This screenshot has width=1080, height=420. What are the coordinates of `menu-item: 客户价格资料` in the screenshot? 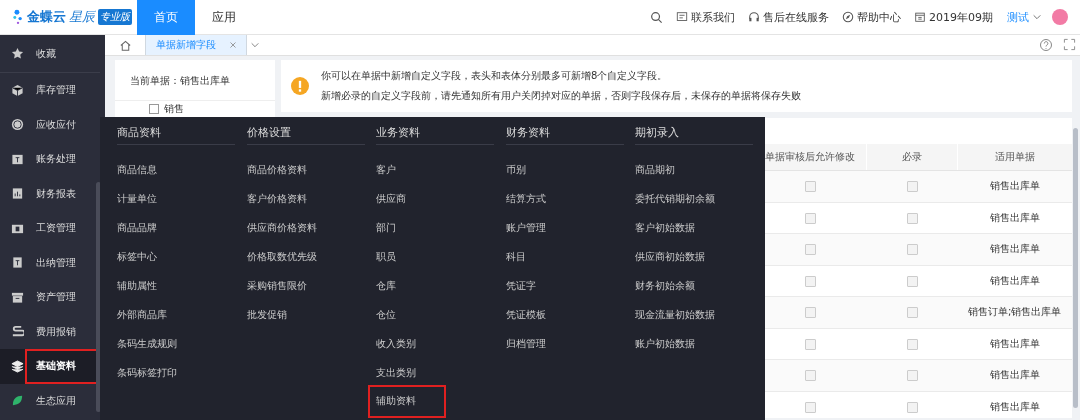 It's located at (276, 198).